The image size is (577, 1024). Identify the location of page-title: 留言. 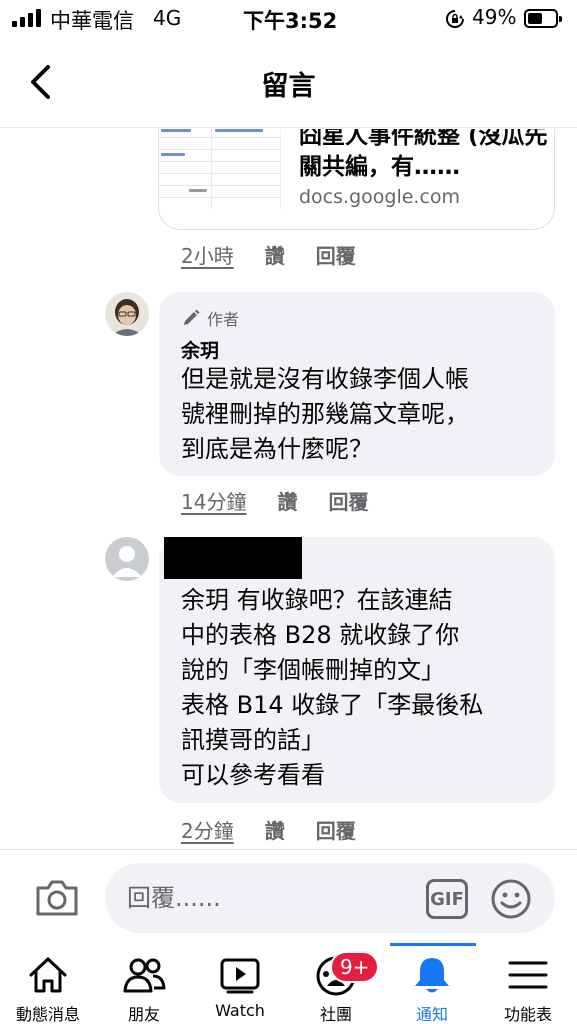
(288, 86).